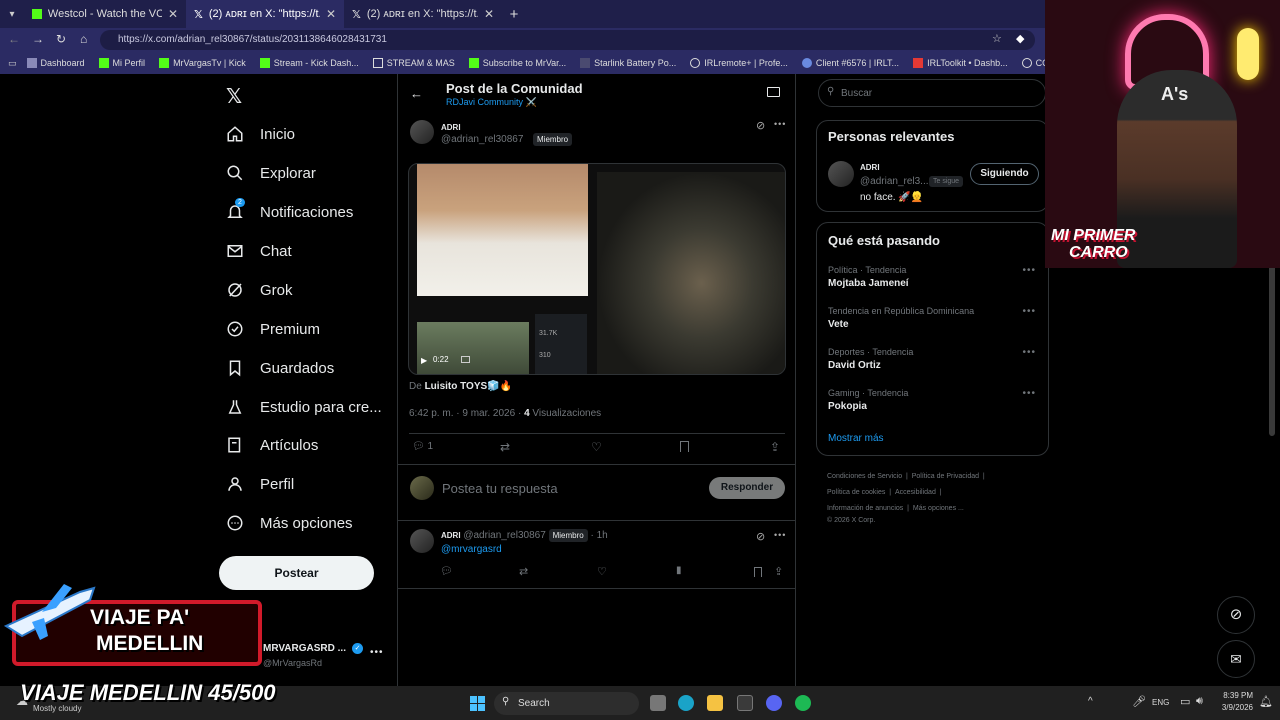  I want to click on trend-item: Deportes · Tendencia David Ortiz, so click(870, 359).